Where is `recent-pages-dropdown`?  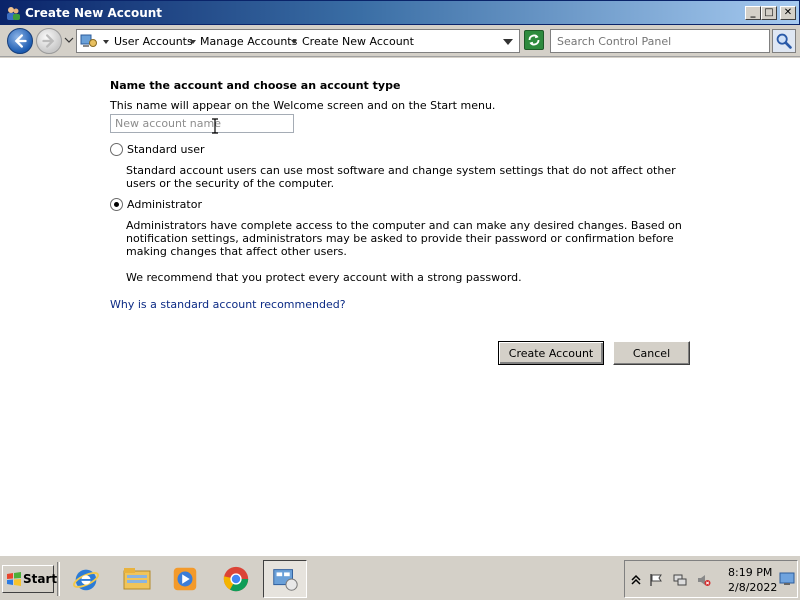
recent-pages-dropdown is located at coordinates (69, 40).